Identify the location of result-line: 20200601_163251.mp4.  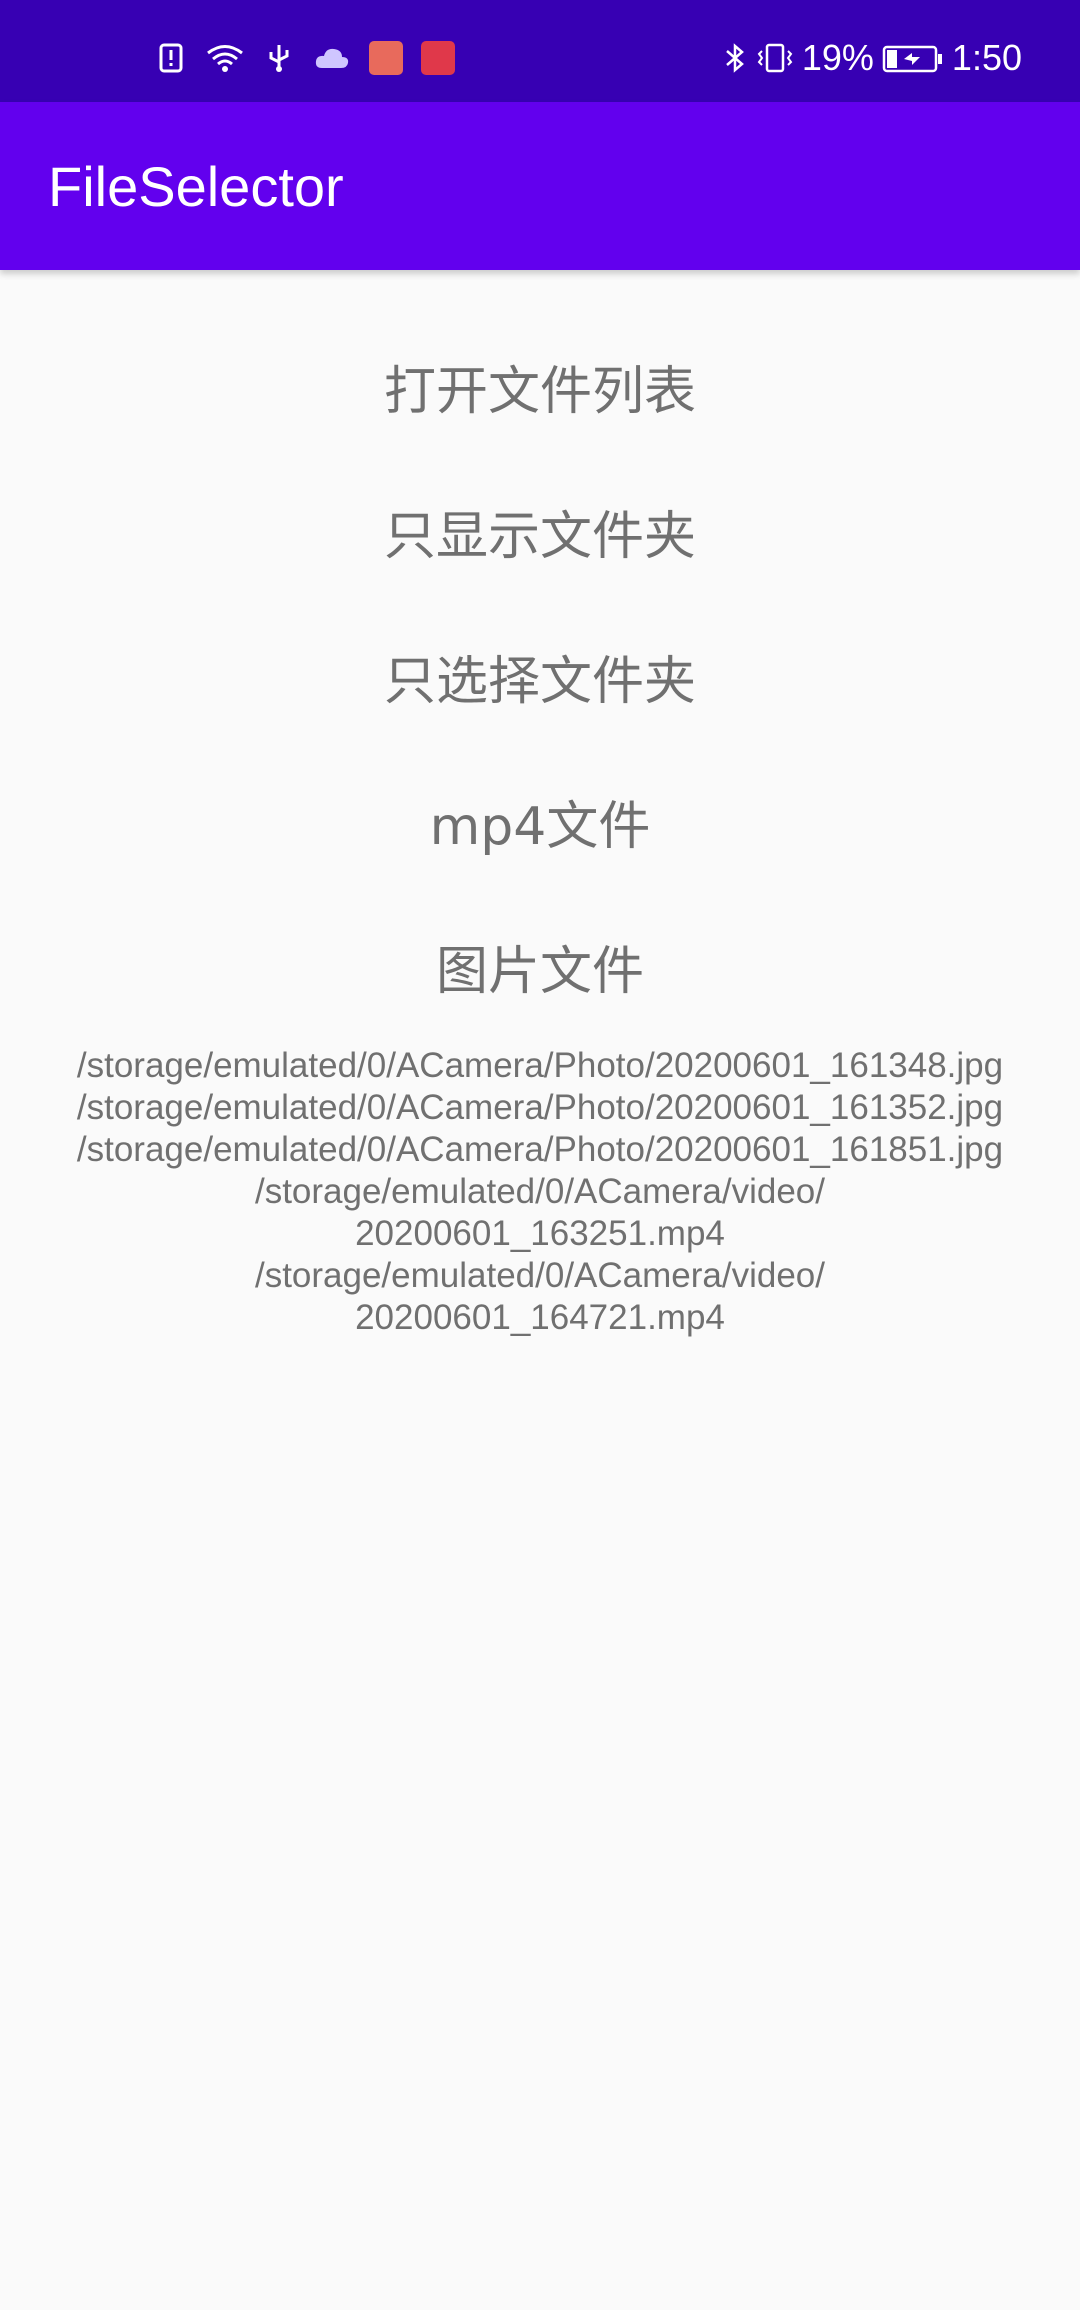
(540, 1233).